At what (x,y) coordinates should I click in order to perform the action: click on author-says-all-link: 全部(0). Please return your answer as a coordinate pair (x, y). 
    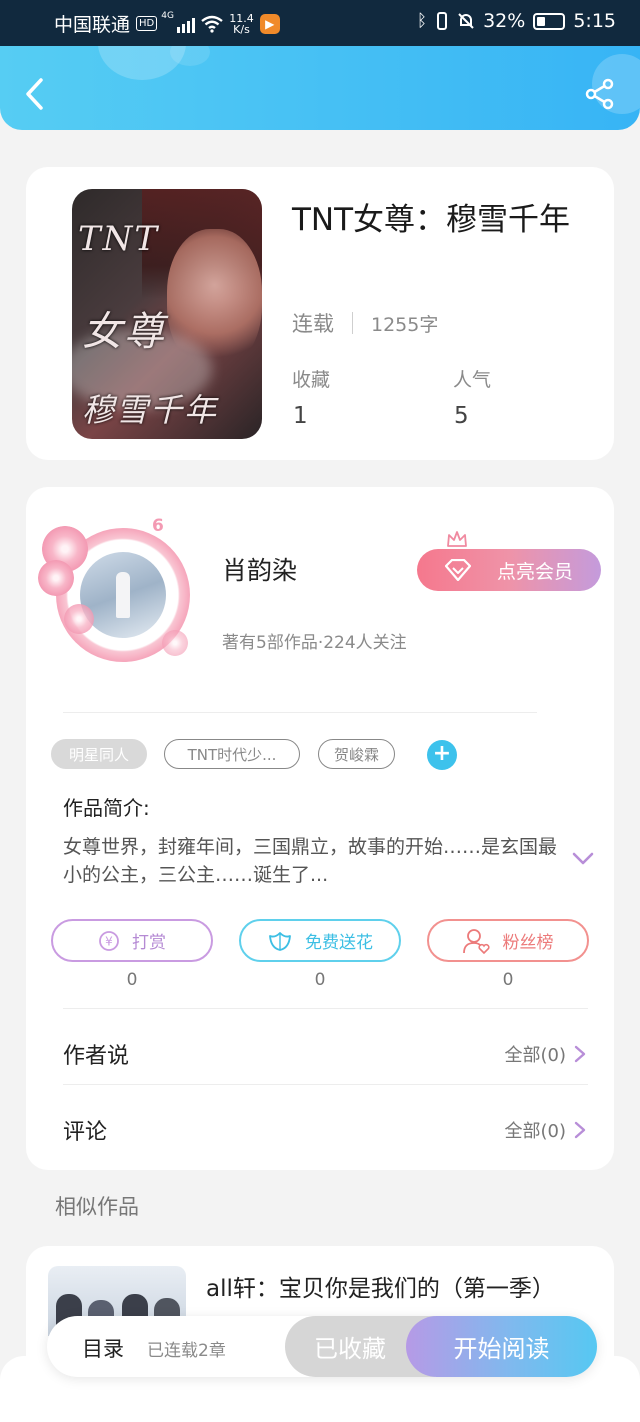
    Looking at the image, I should click on (546, 1054).